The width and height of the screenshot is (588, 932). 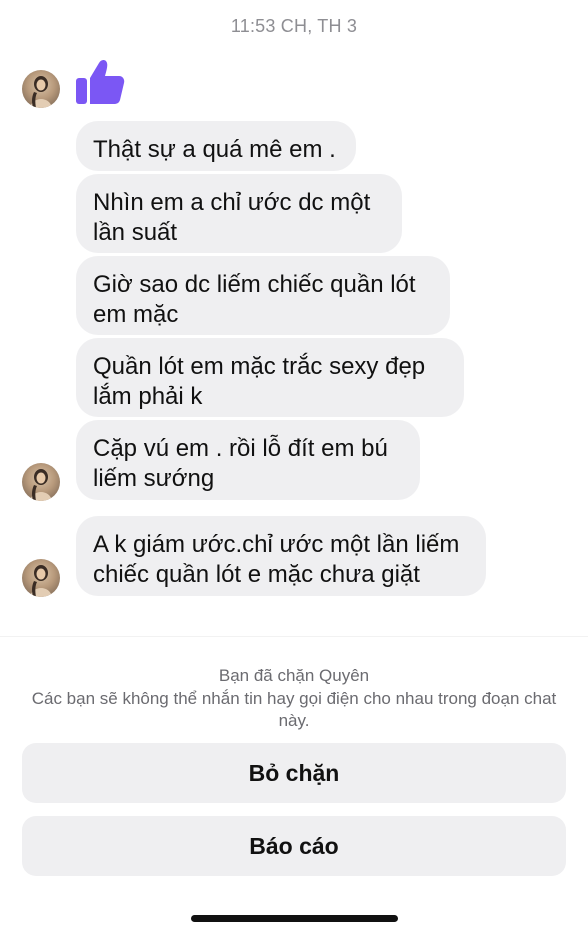 I want to click on unblock-button: Bỏ chặn, so click(x=294, y=773).